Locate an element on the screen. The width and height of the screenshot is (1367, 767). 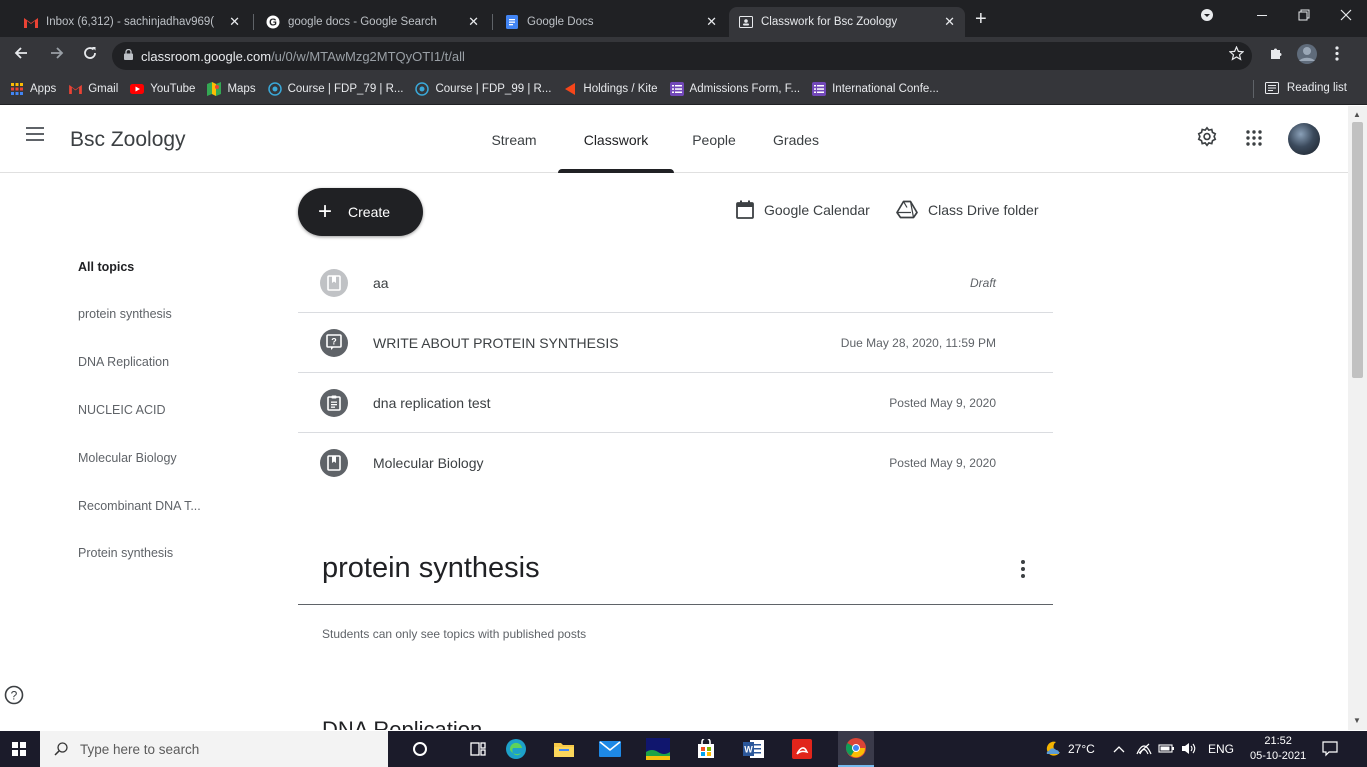
google-calendar-link: Google Calendar is located at coordinates (803, 209).